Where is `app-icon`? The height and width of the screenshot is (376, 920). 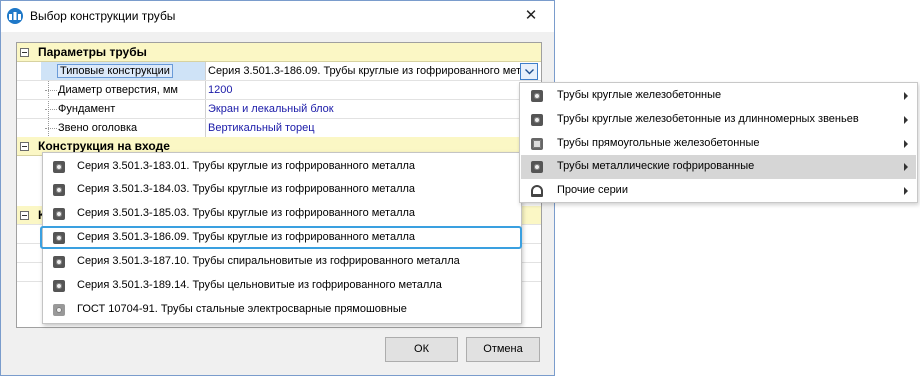
app-icon is located at coordinates (15, 16).